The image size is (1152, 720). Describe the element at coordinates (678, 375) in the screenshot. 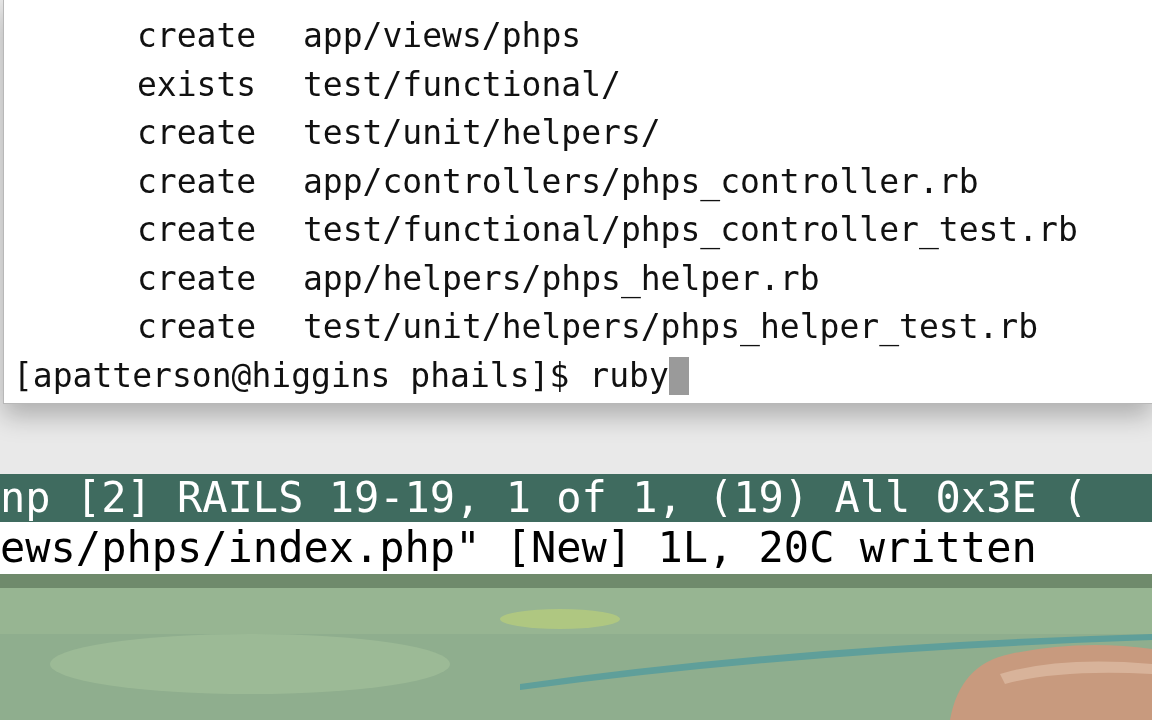

I see `text-cursor` at that location.